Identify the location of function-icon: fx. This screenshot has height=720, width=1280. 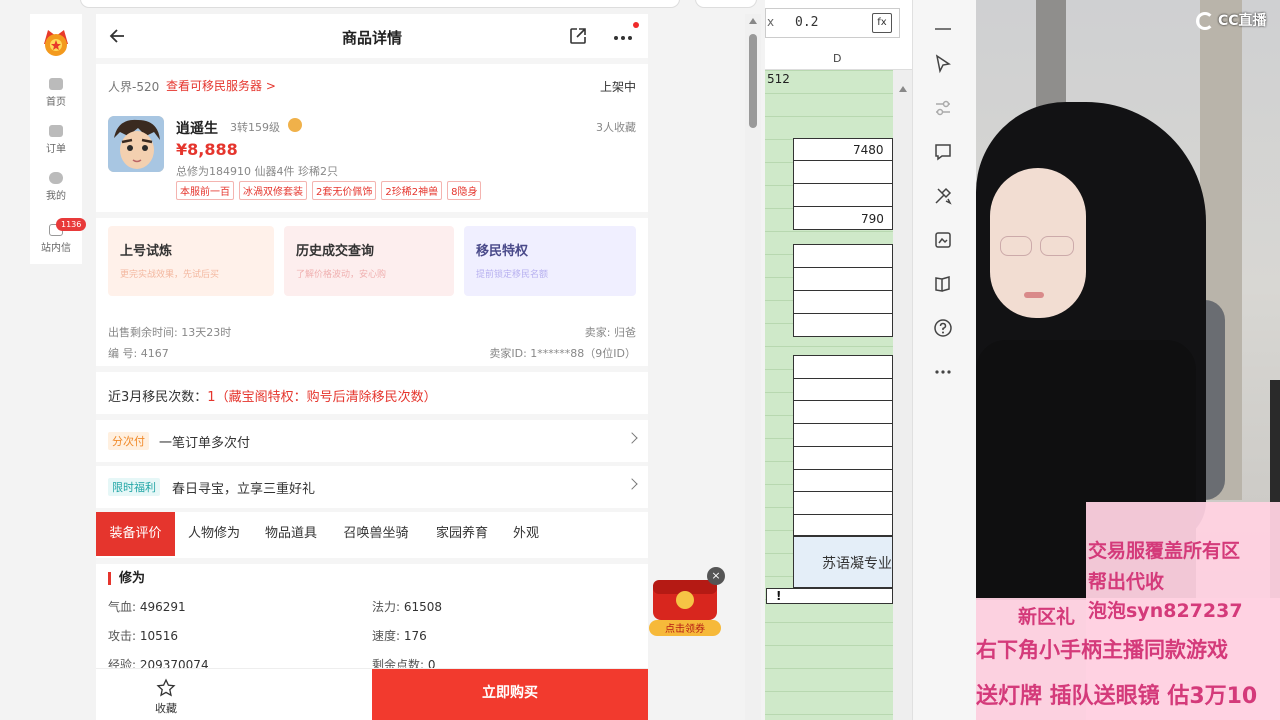
(882, 23).